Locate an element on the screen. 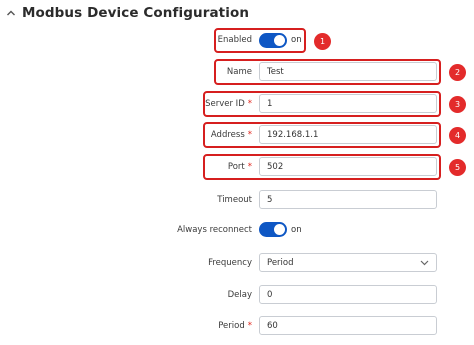 The width and height of the screenshot is (474, 345). enabled-toggle is located at coordinates (273, 40).